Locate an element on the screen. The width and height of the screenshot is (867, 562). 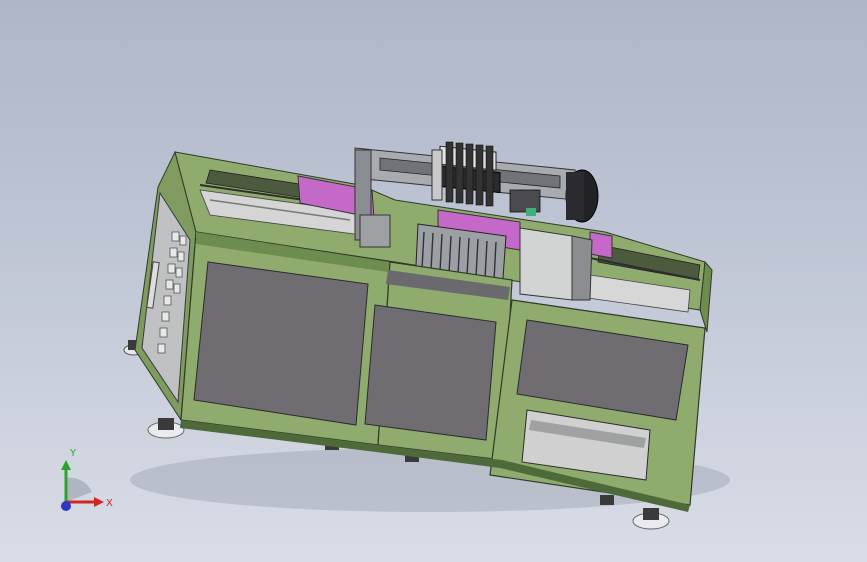
y-axis-label: Y is located at coordinates (73, 453).